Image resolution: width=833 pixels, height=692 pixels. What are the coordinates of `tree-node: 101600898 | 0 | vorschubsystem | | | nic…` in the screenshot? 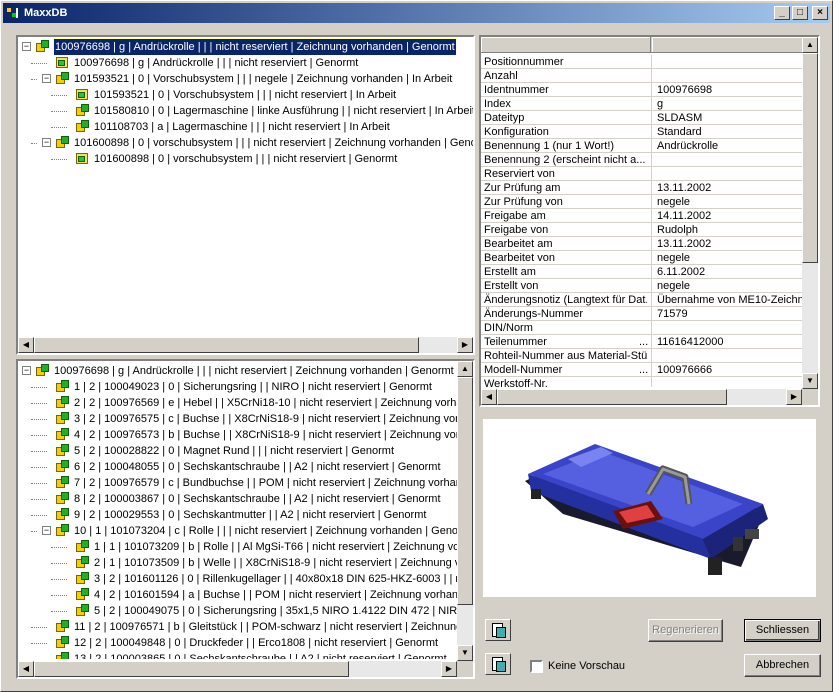 It's located at (245, 159).